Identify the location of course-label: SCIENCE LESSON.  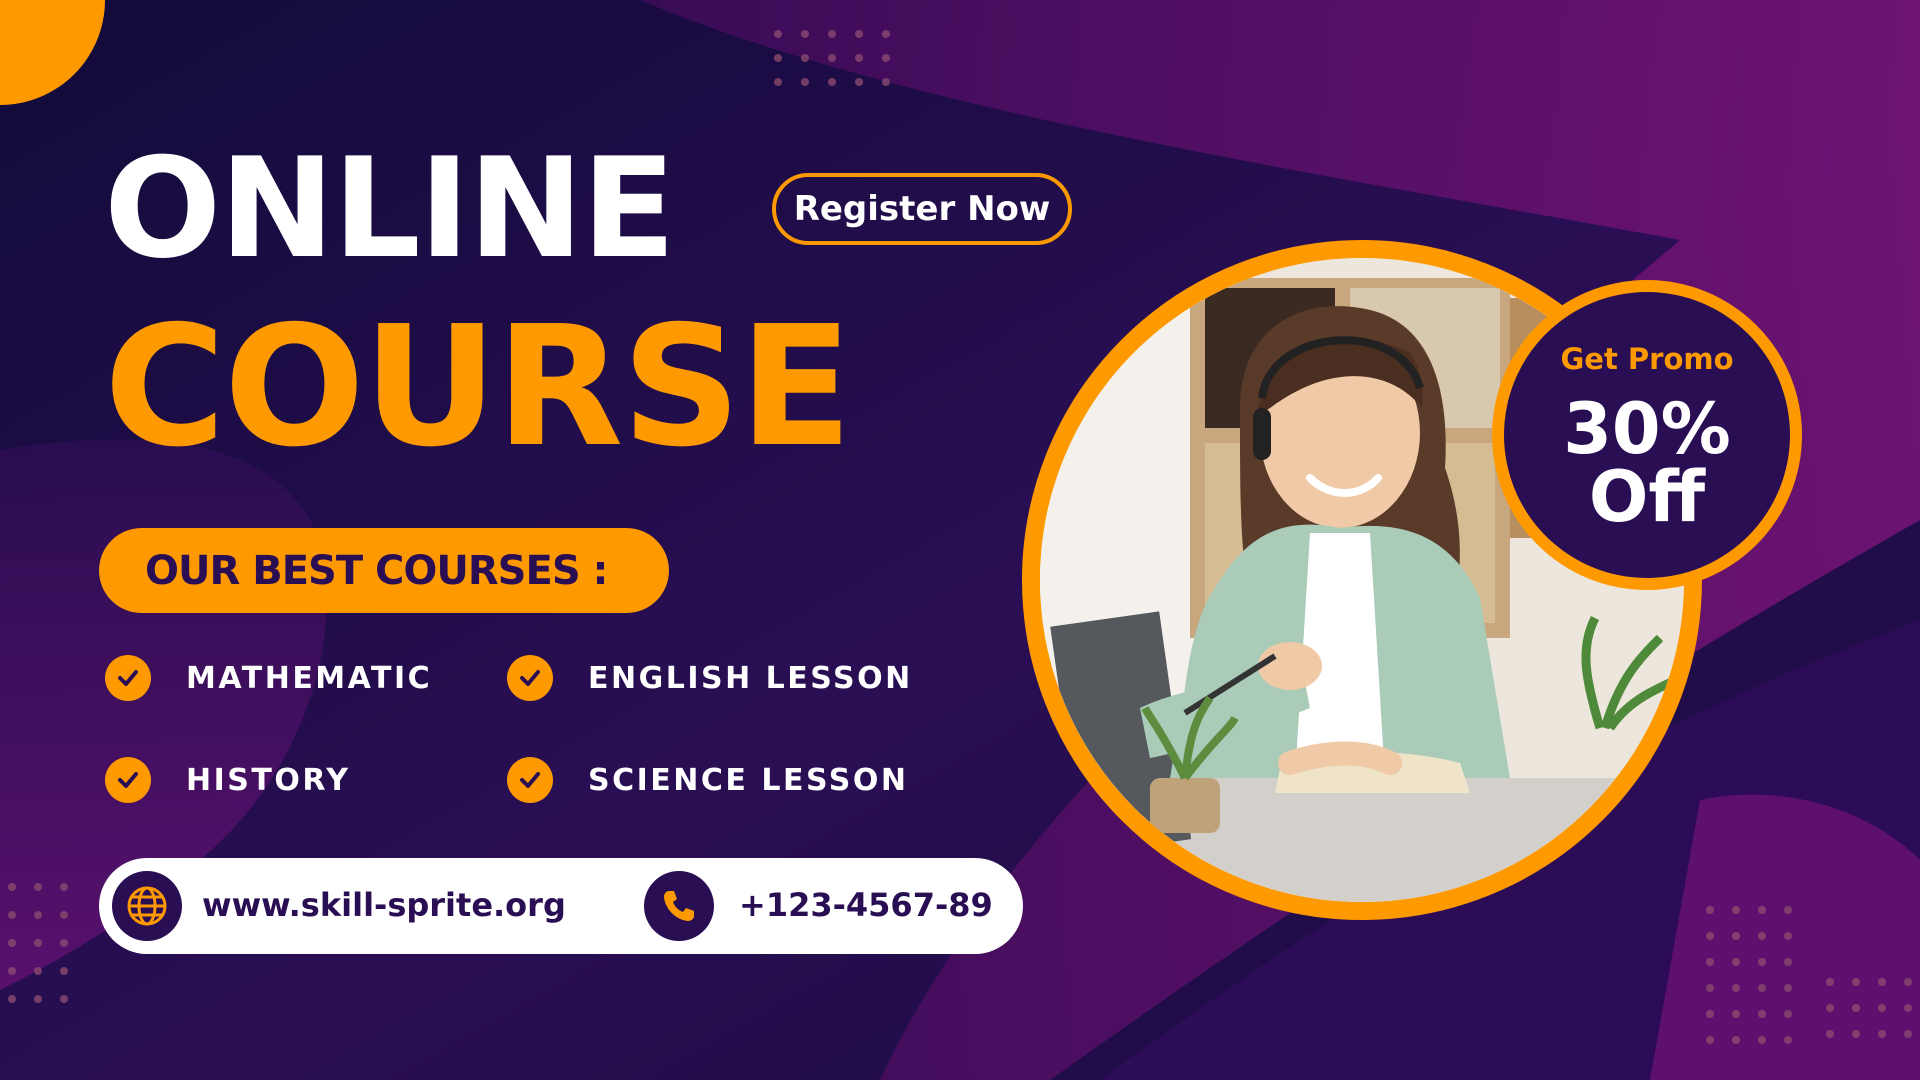
(748, 780).